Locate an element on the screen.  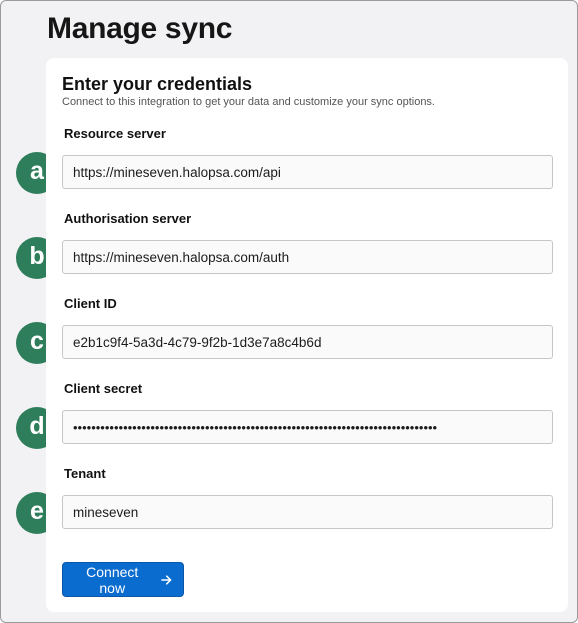
client-id-input is located at coordinates (307, 342).